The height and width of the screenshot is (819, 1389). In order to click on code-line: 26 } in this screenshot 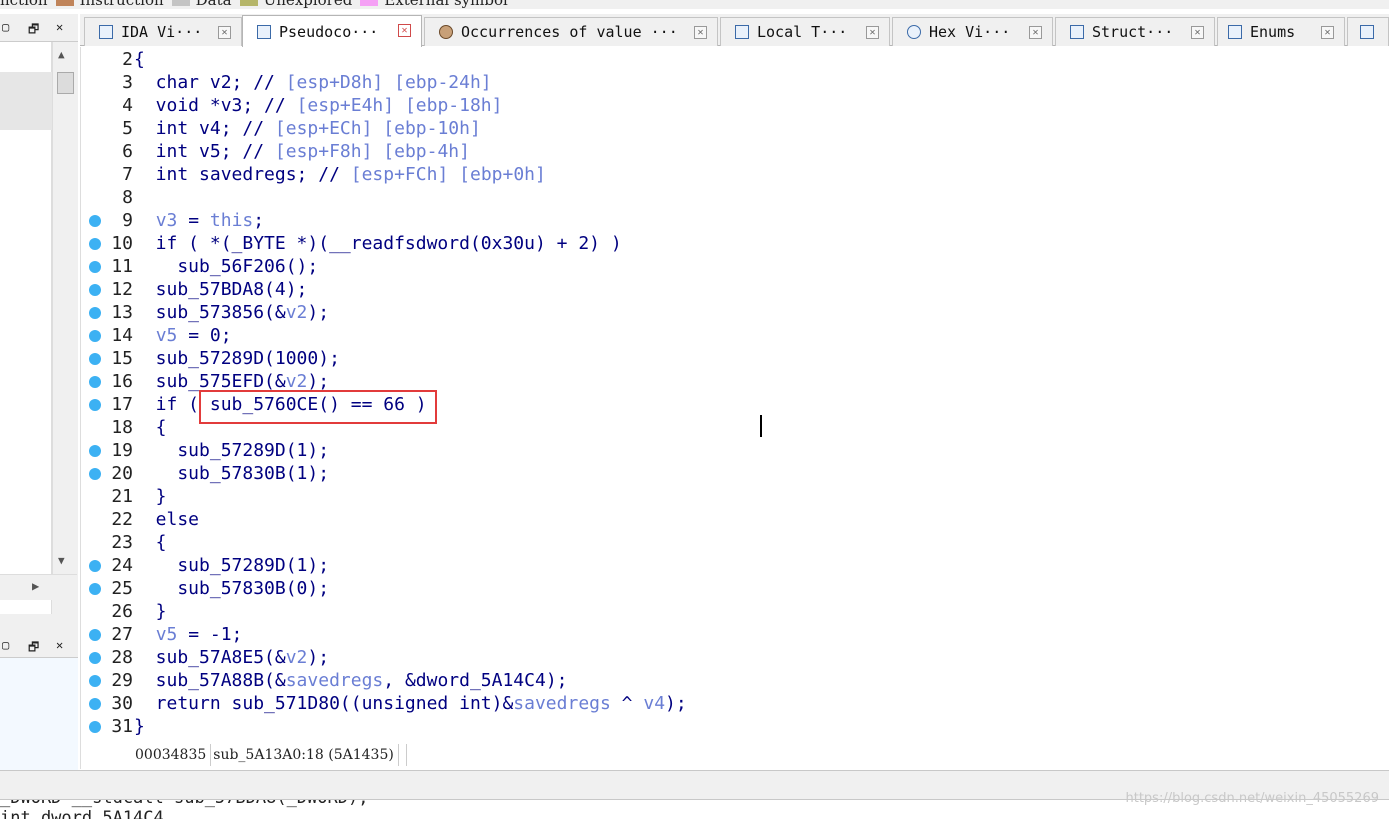, I will do `click(731, 611)`.